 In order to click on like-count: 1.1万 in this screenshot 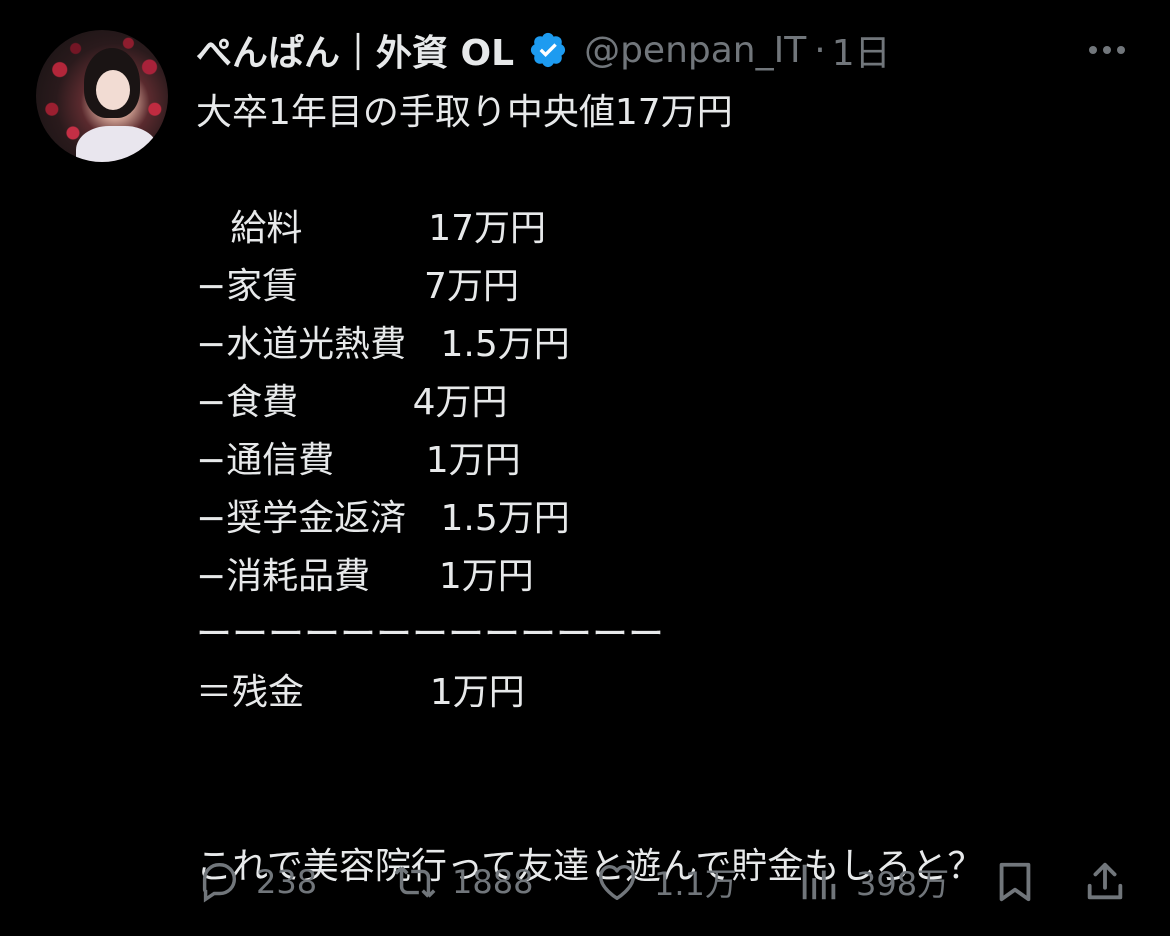, I will do `click(695, 884)`.